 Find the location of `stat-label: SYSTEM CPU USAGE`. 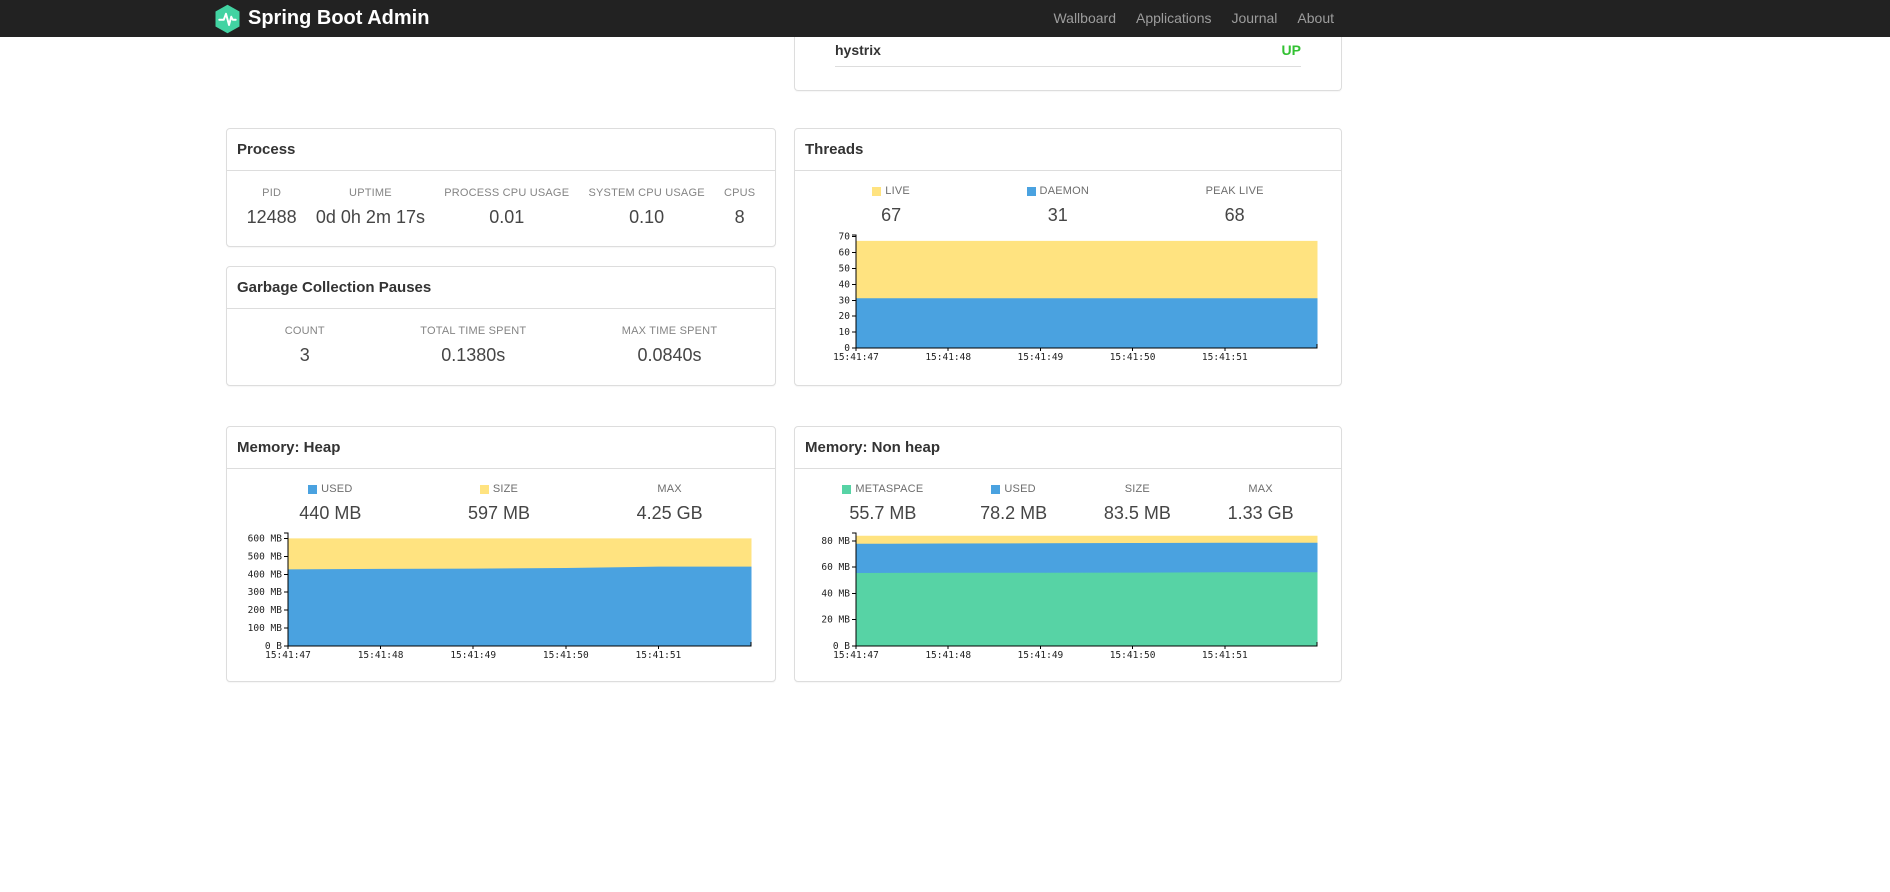

stat-label: SYSTEM CPU USAGE is located at coordinates (646, 193).